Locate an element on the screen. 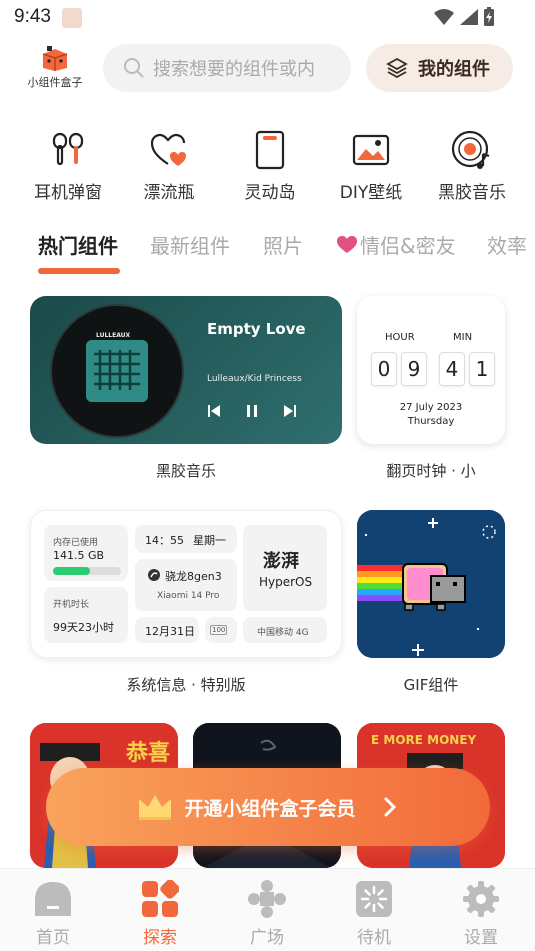  chevron-right-icon is located at coordinates (390, 807).